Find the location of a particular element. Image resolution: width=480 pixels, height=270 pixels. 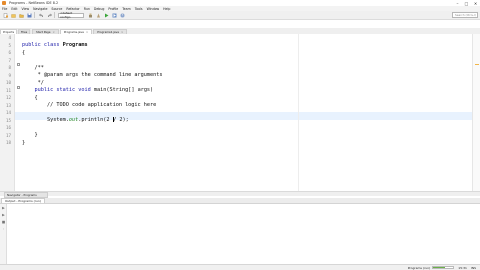

save-all-icon is located at coordinates (29, 15).